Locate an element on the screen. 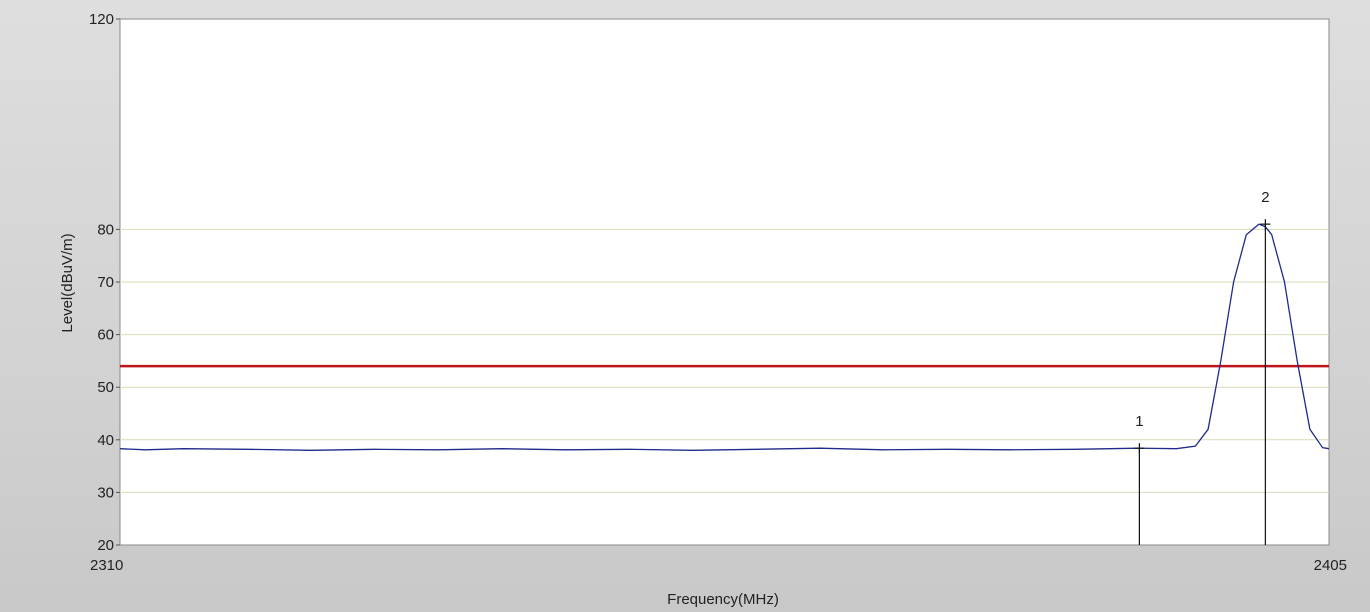  x-tick-label: 2310 is located at coordinates (106, 565).